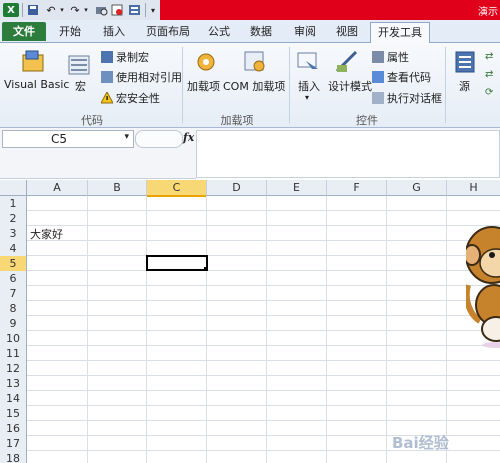 The image size is (500, 463). I want to click on column-header-c: C, so click(177, 188).